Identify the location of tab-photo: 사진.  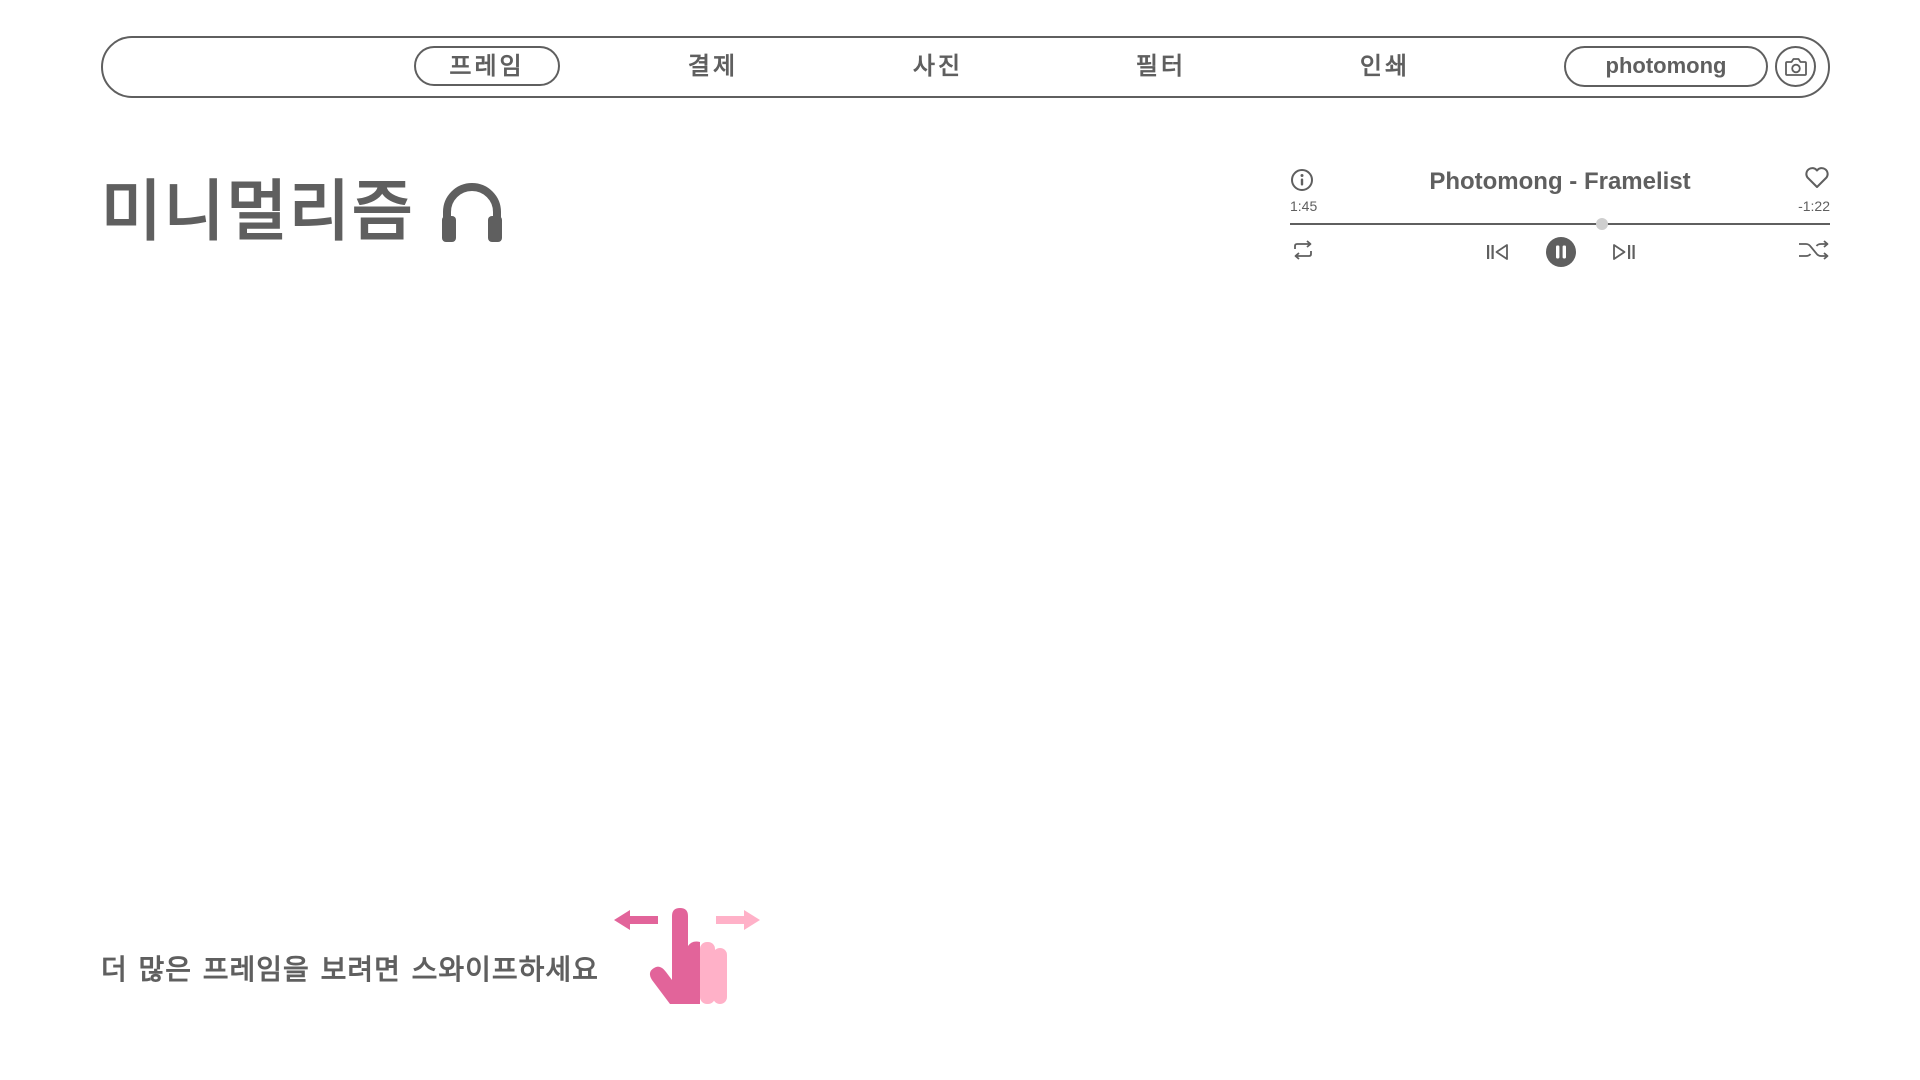
(938, 66).